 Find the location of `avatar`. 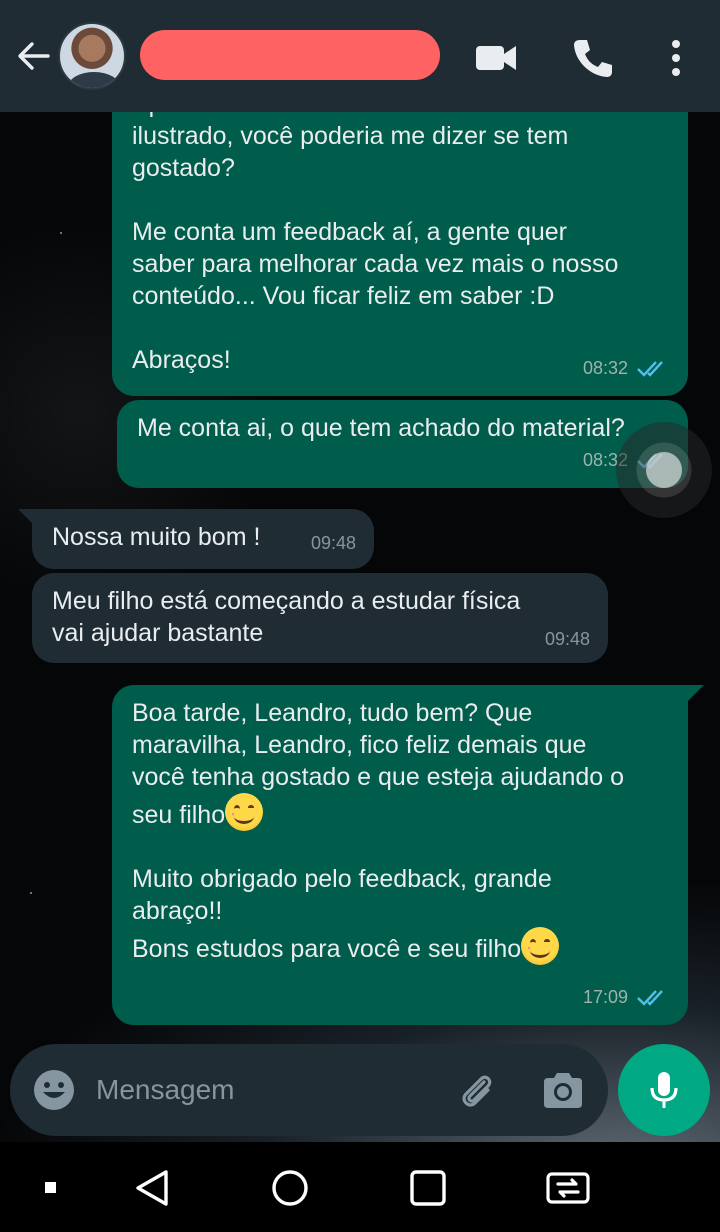

avatar is located at coordinates (92, 56).